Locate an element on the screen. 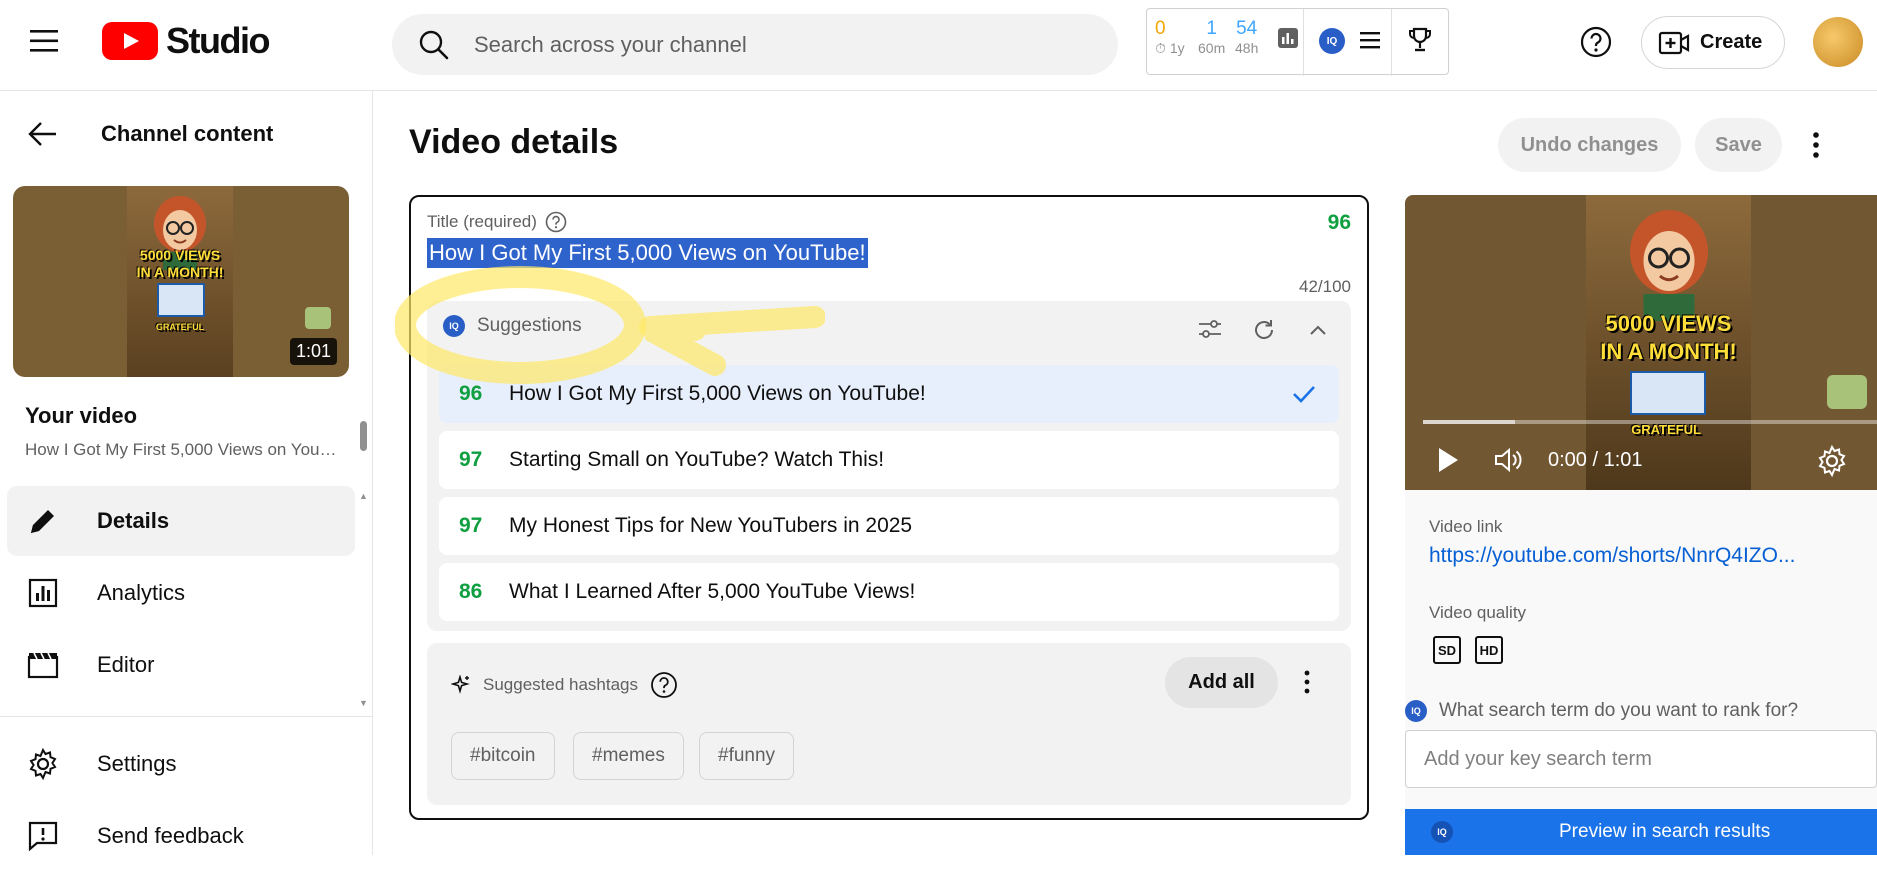  vidiq-stat-60m: 1 60m is located at coordinates (1211, 38).